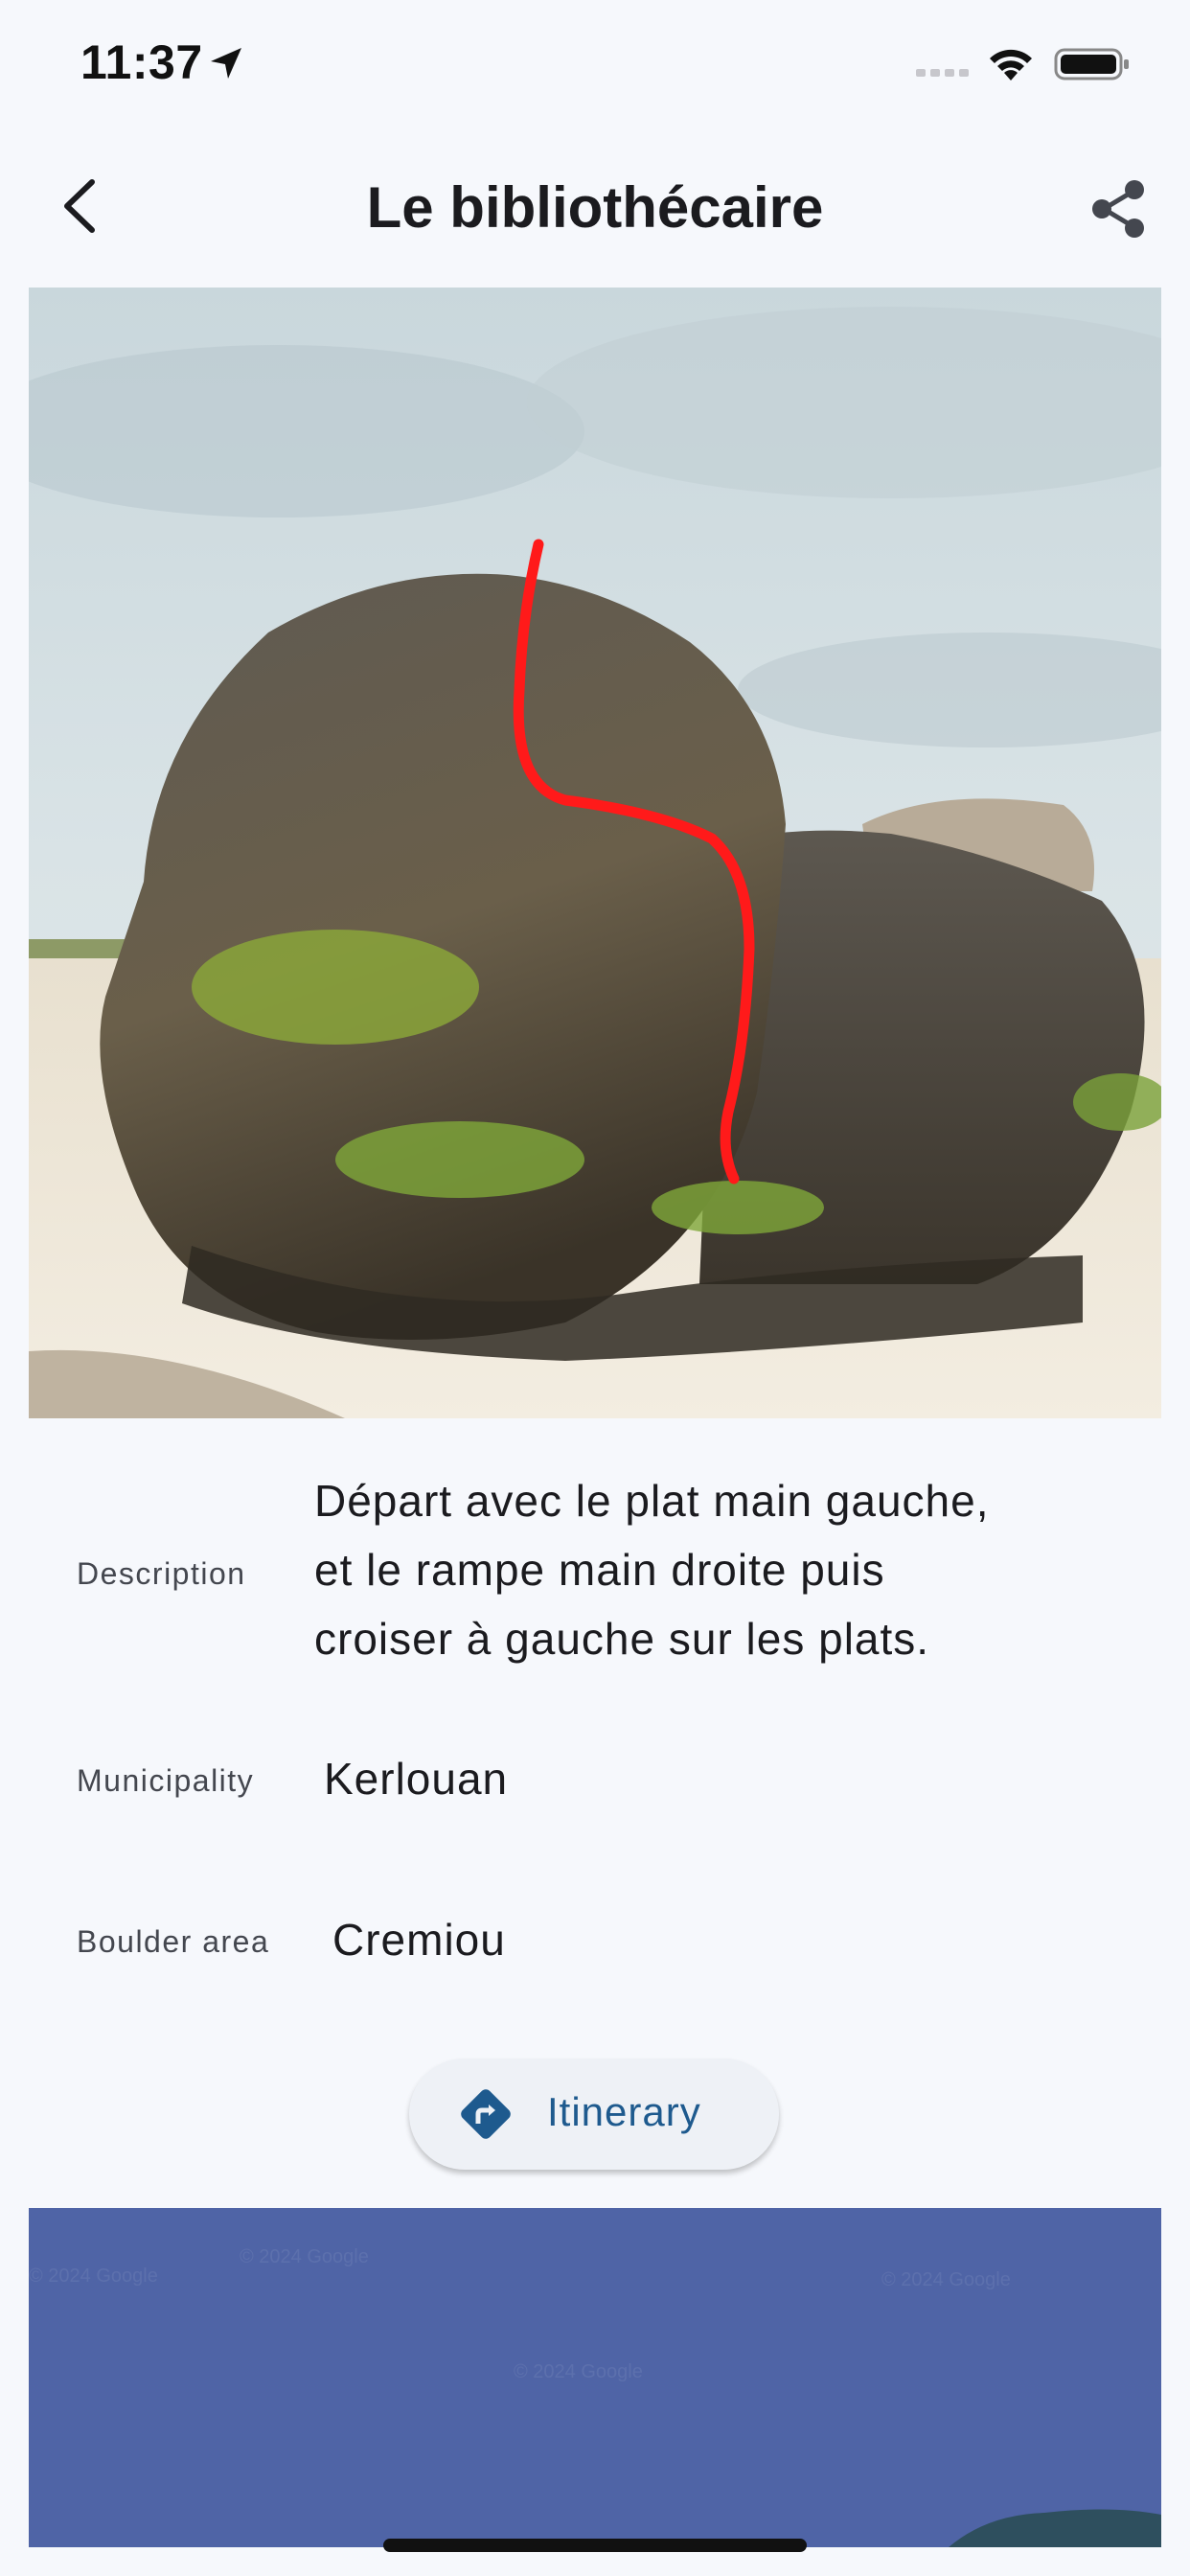 The height and width of the screenshot is (2576, 1190). Describe the element at coordinates (1092, 64) in the screenshot. I see `battery-icon` at that location.